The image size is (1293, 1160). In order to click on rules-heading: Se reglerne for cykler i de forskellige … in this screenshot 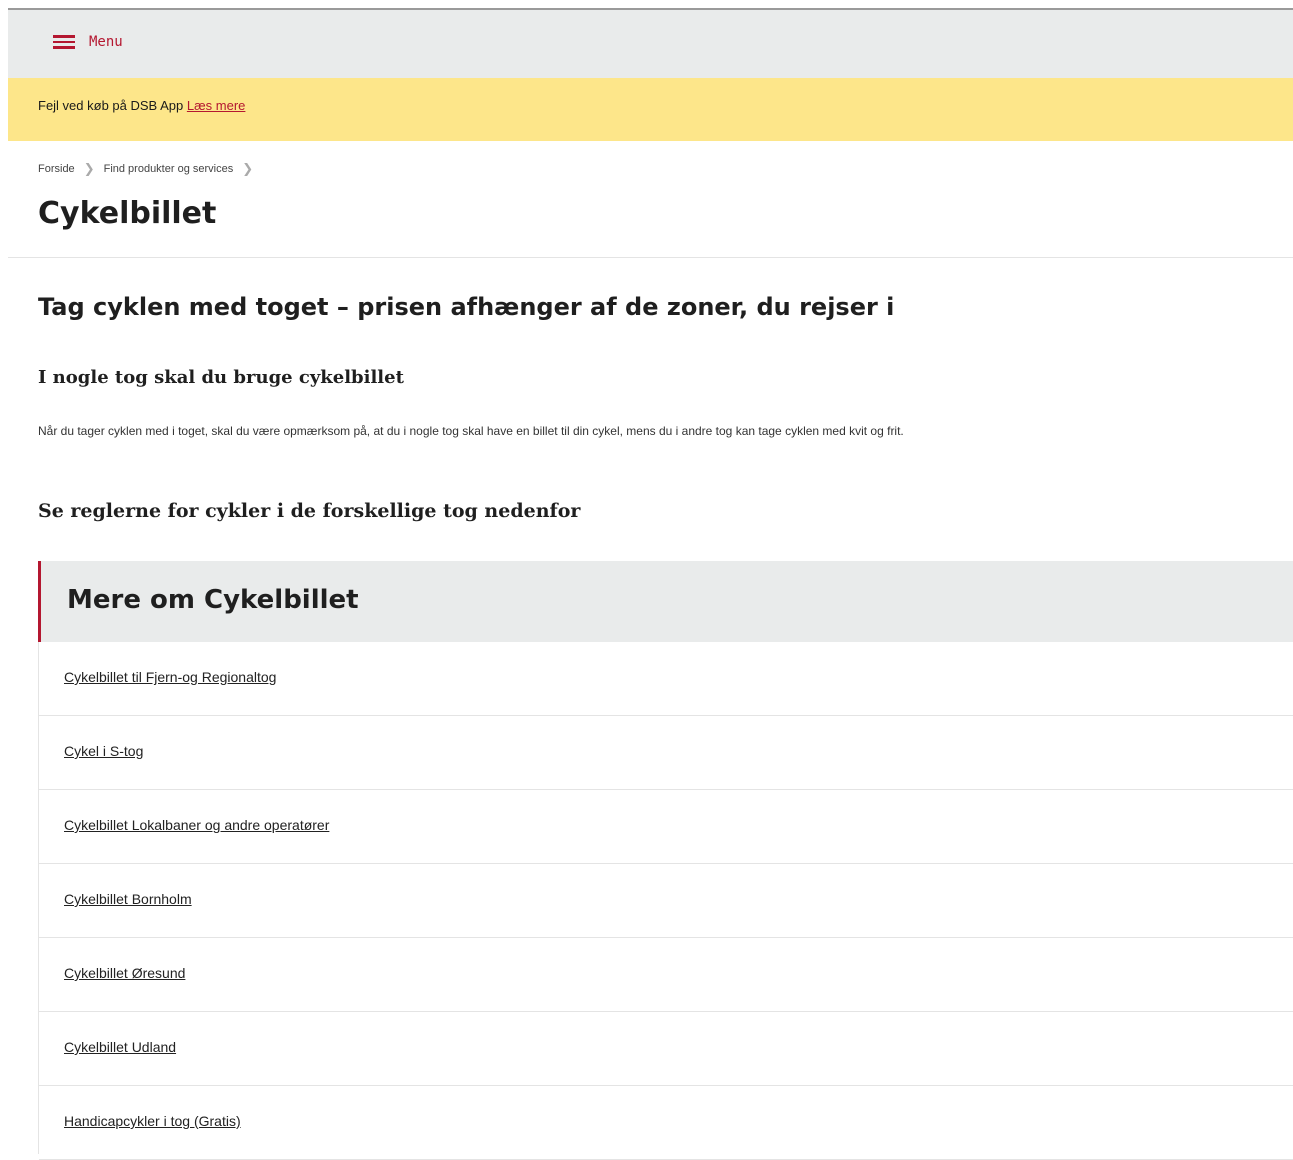, I will do `click(309, 511)`.